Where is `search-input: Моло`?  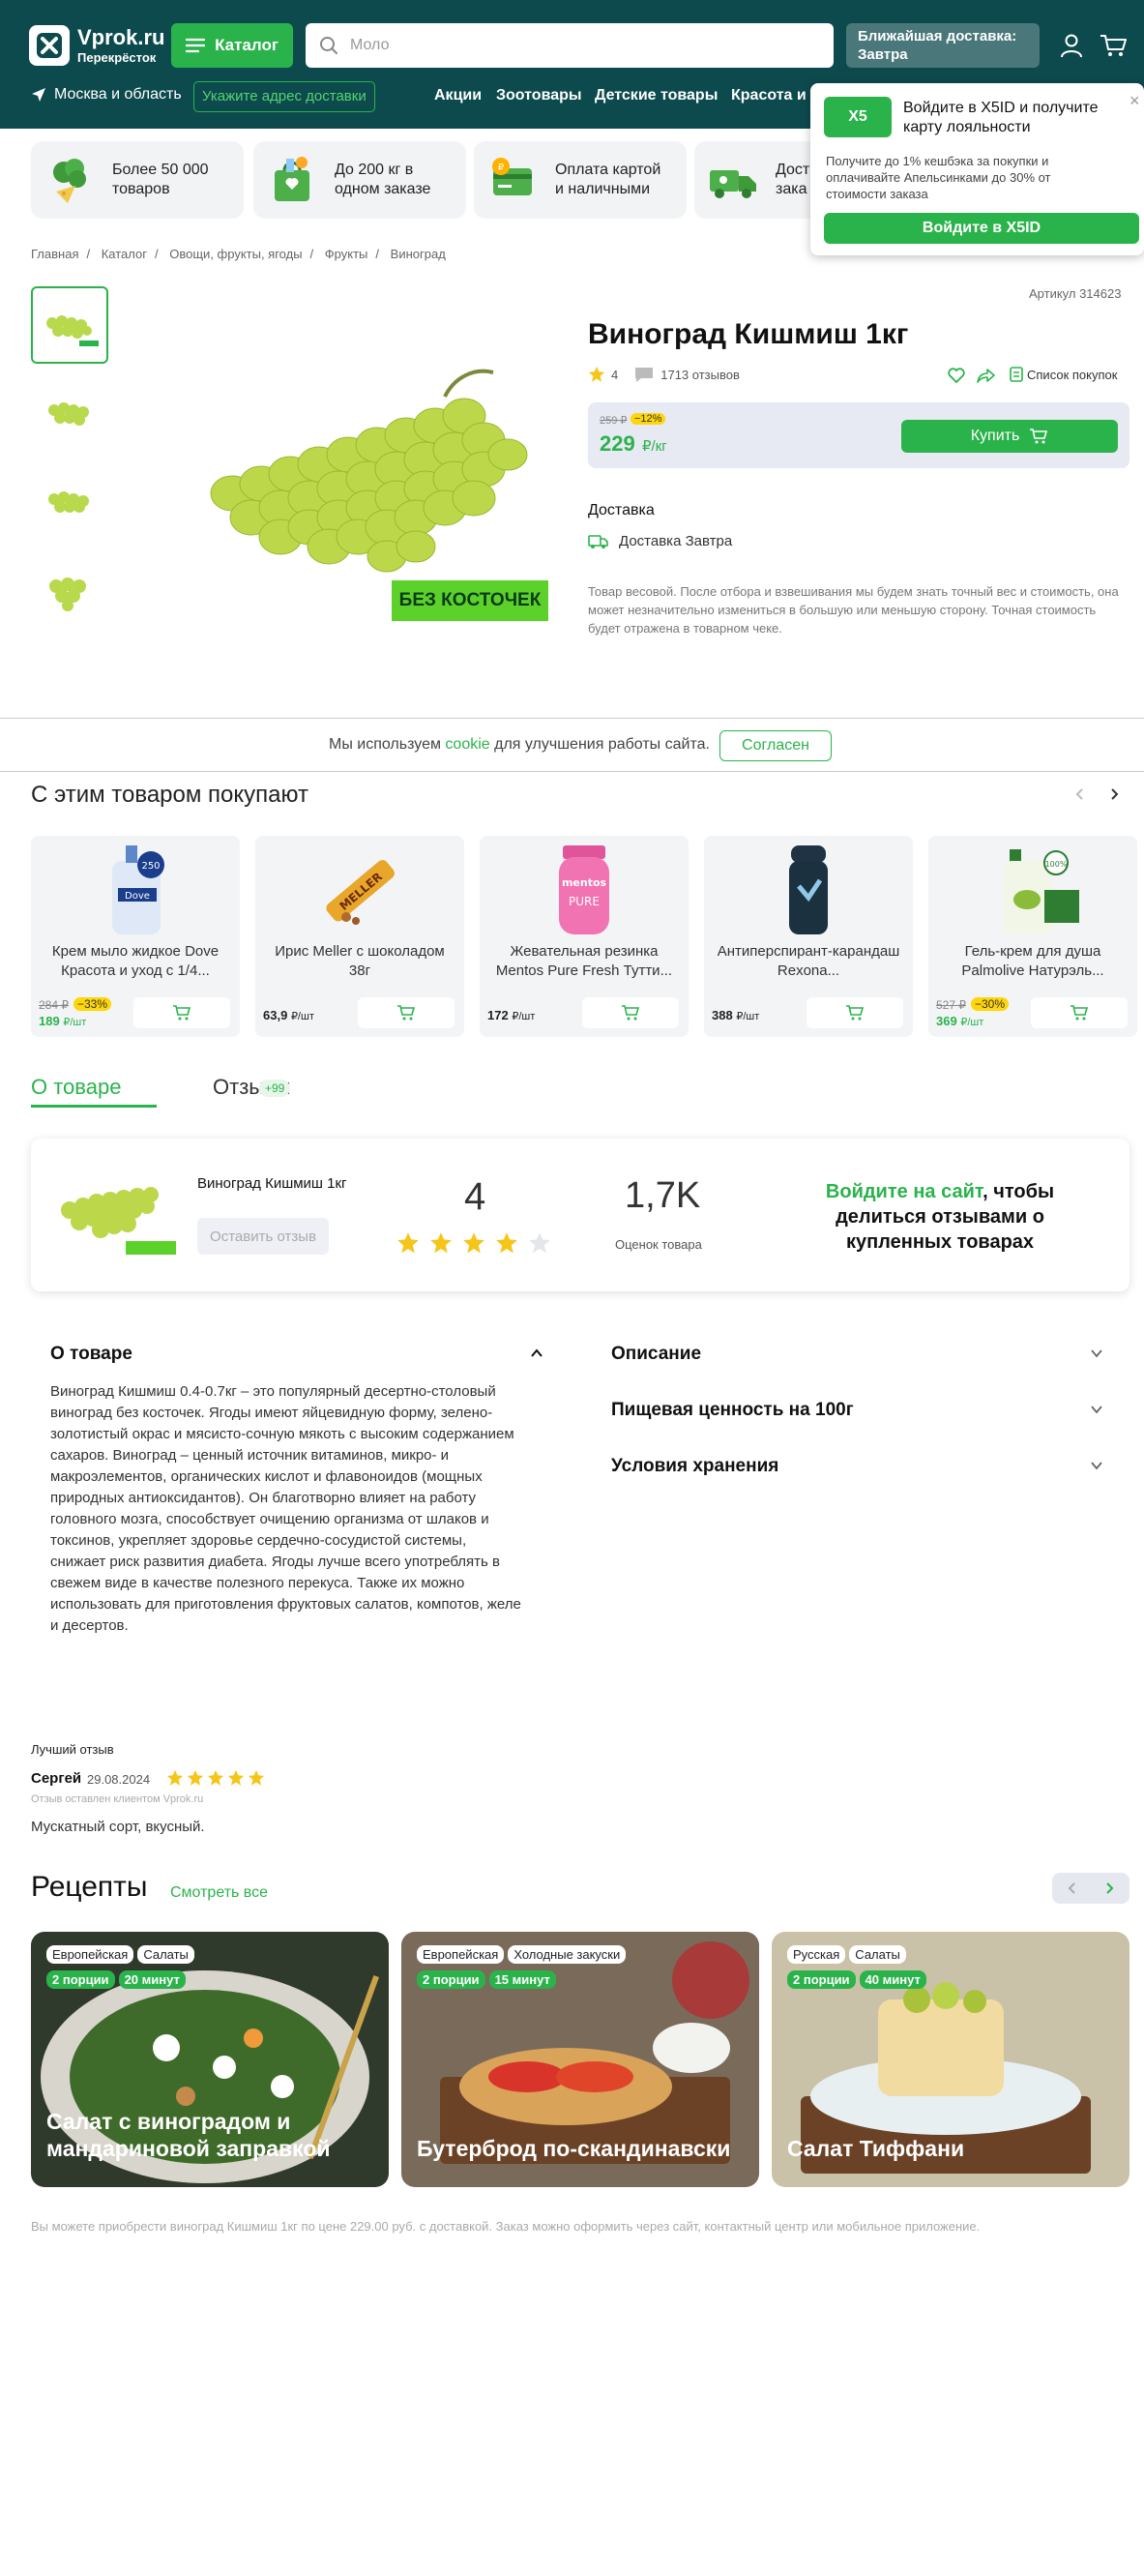
search-input: Моло is located at coordinates (570, 45).